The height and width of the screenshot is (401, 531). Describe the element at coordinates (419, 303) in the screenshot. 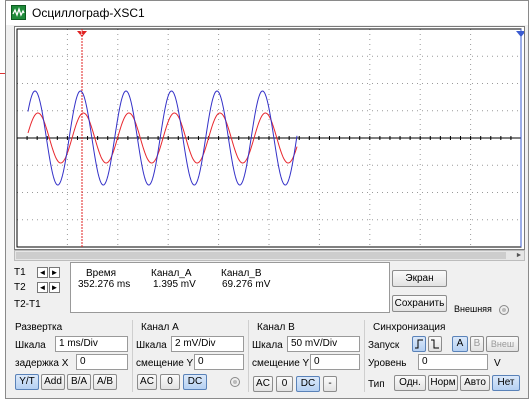

I see `save-button: Сохранить` at that location.